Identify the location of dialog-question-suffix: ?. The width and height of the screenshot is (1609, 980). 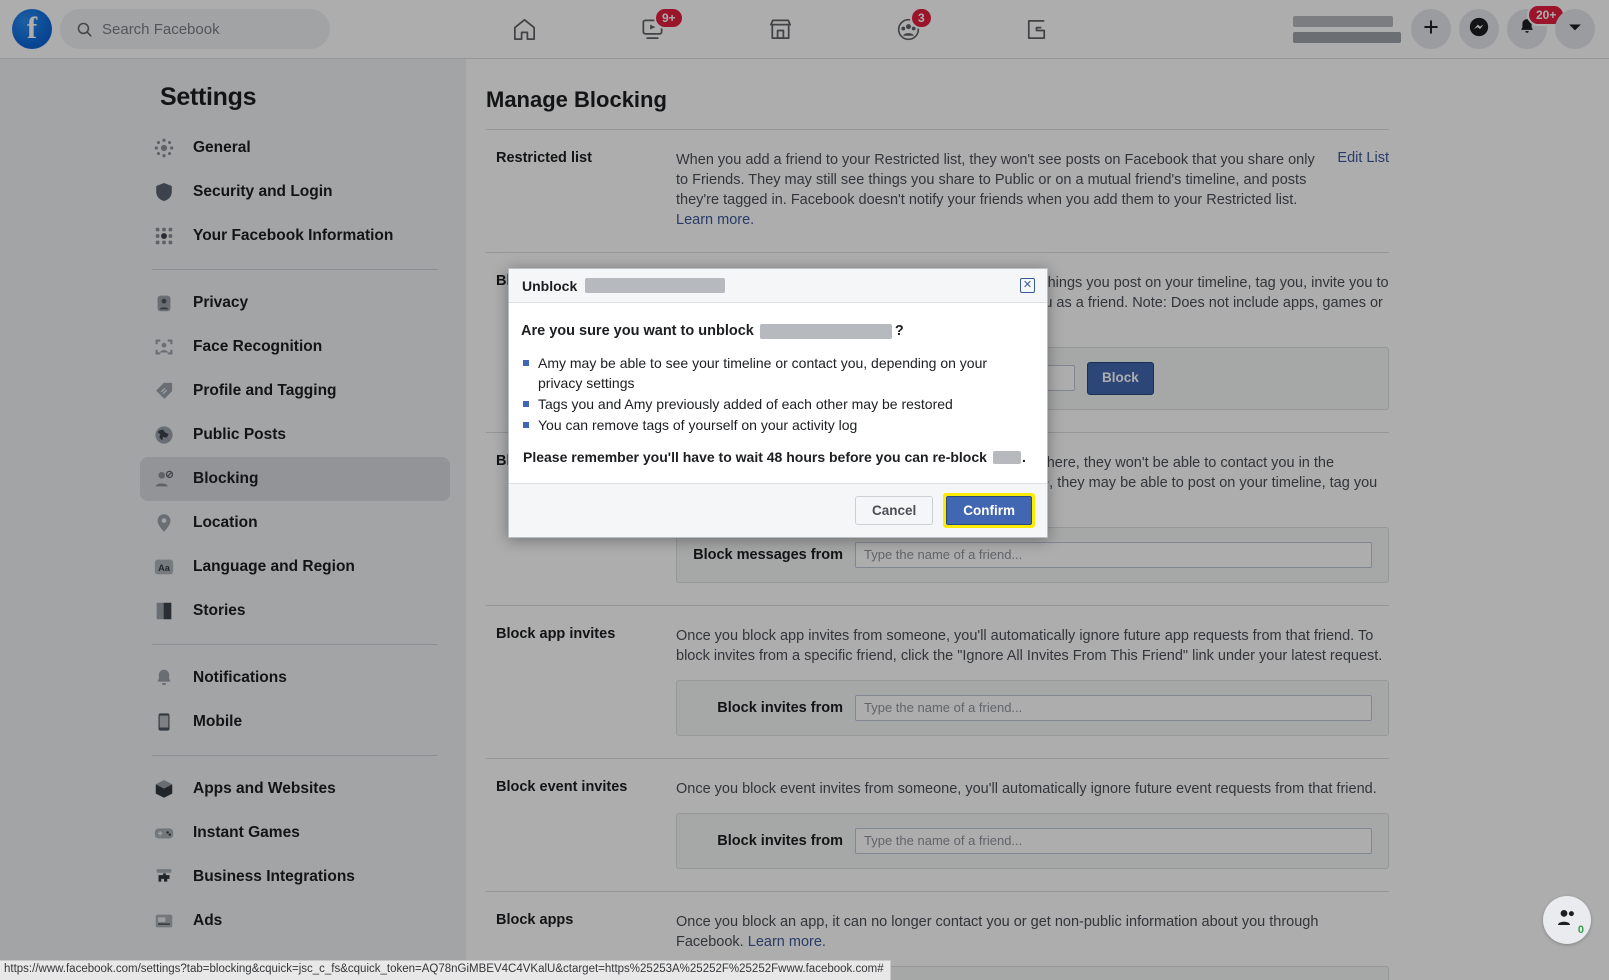
(899, 331).